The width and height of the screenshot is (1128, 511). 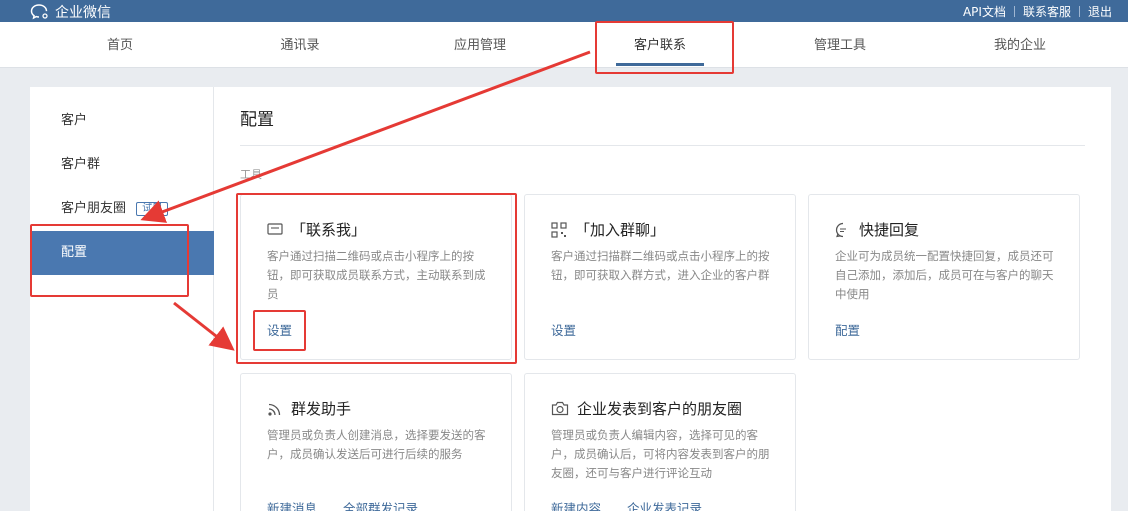 What do you see at coordinates (660, 45) in the screenshot?
I see `nav-tab-customer-contact: 客户联系` at bounding box center [660, 45].